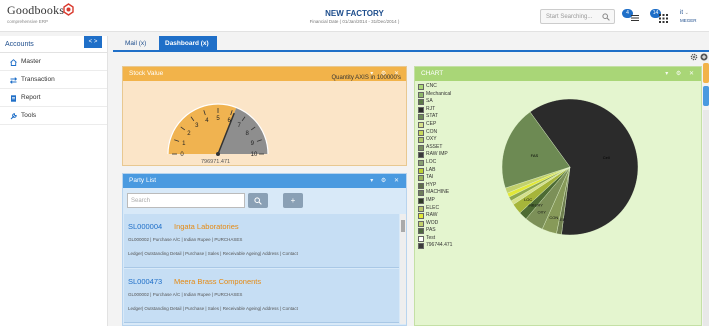 The image size is (709, 326). Describe the element at coordinates (131, 43) in the screenshot. I see `tab-label: Mail` at that location.